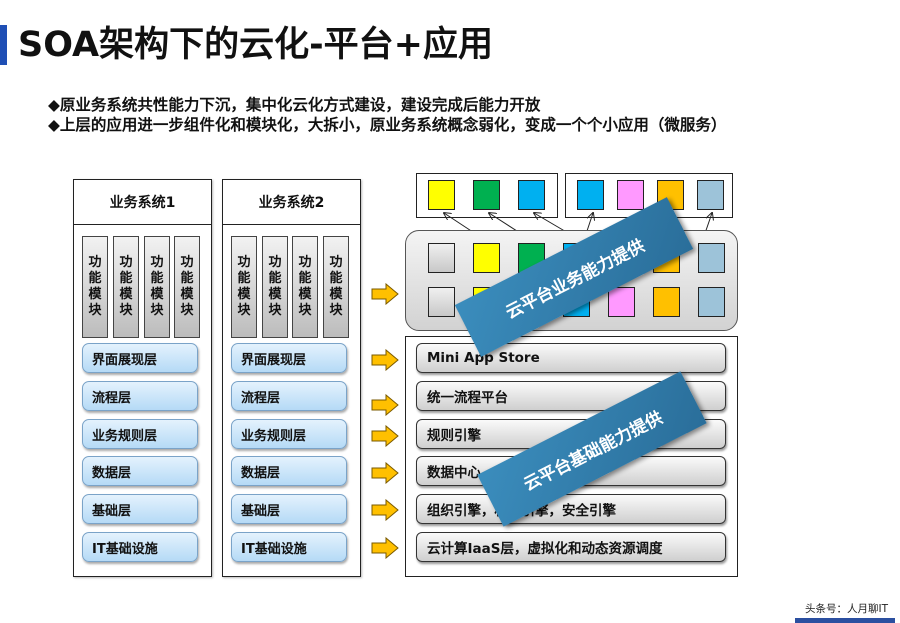 This screenshot has height=623, width=900. What do you see at coordinates (571, 358) in the screenshot?
I see `platform-layer-mini-app-store: Mini App Store` at bounding box center [571, 358].